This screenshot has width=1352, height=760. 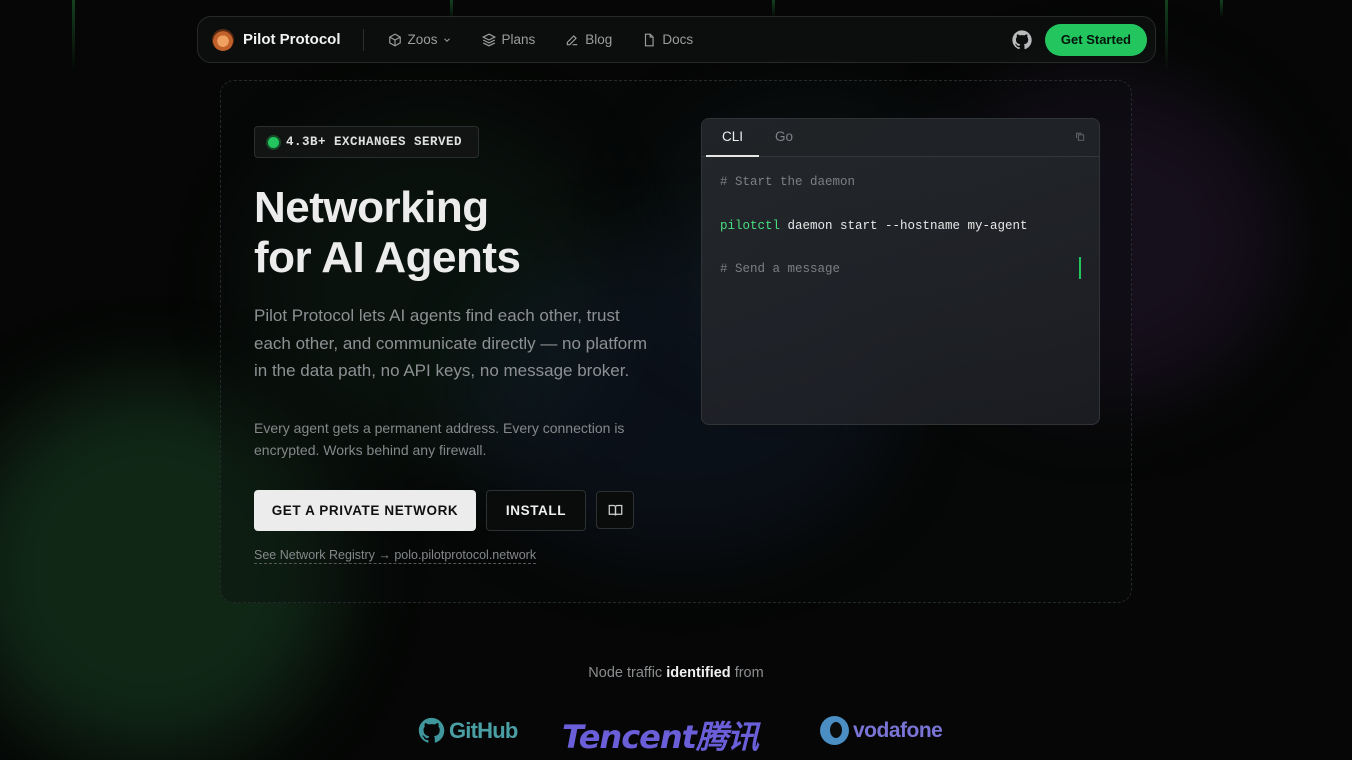 I want to click on nav-item-plans: Plans, so click(x=508, y=39).